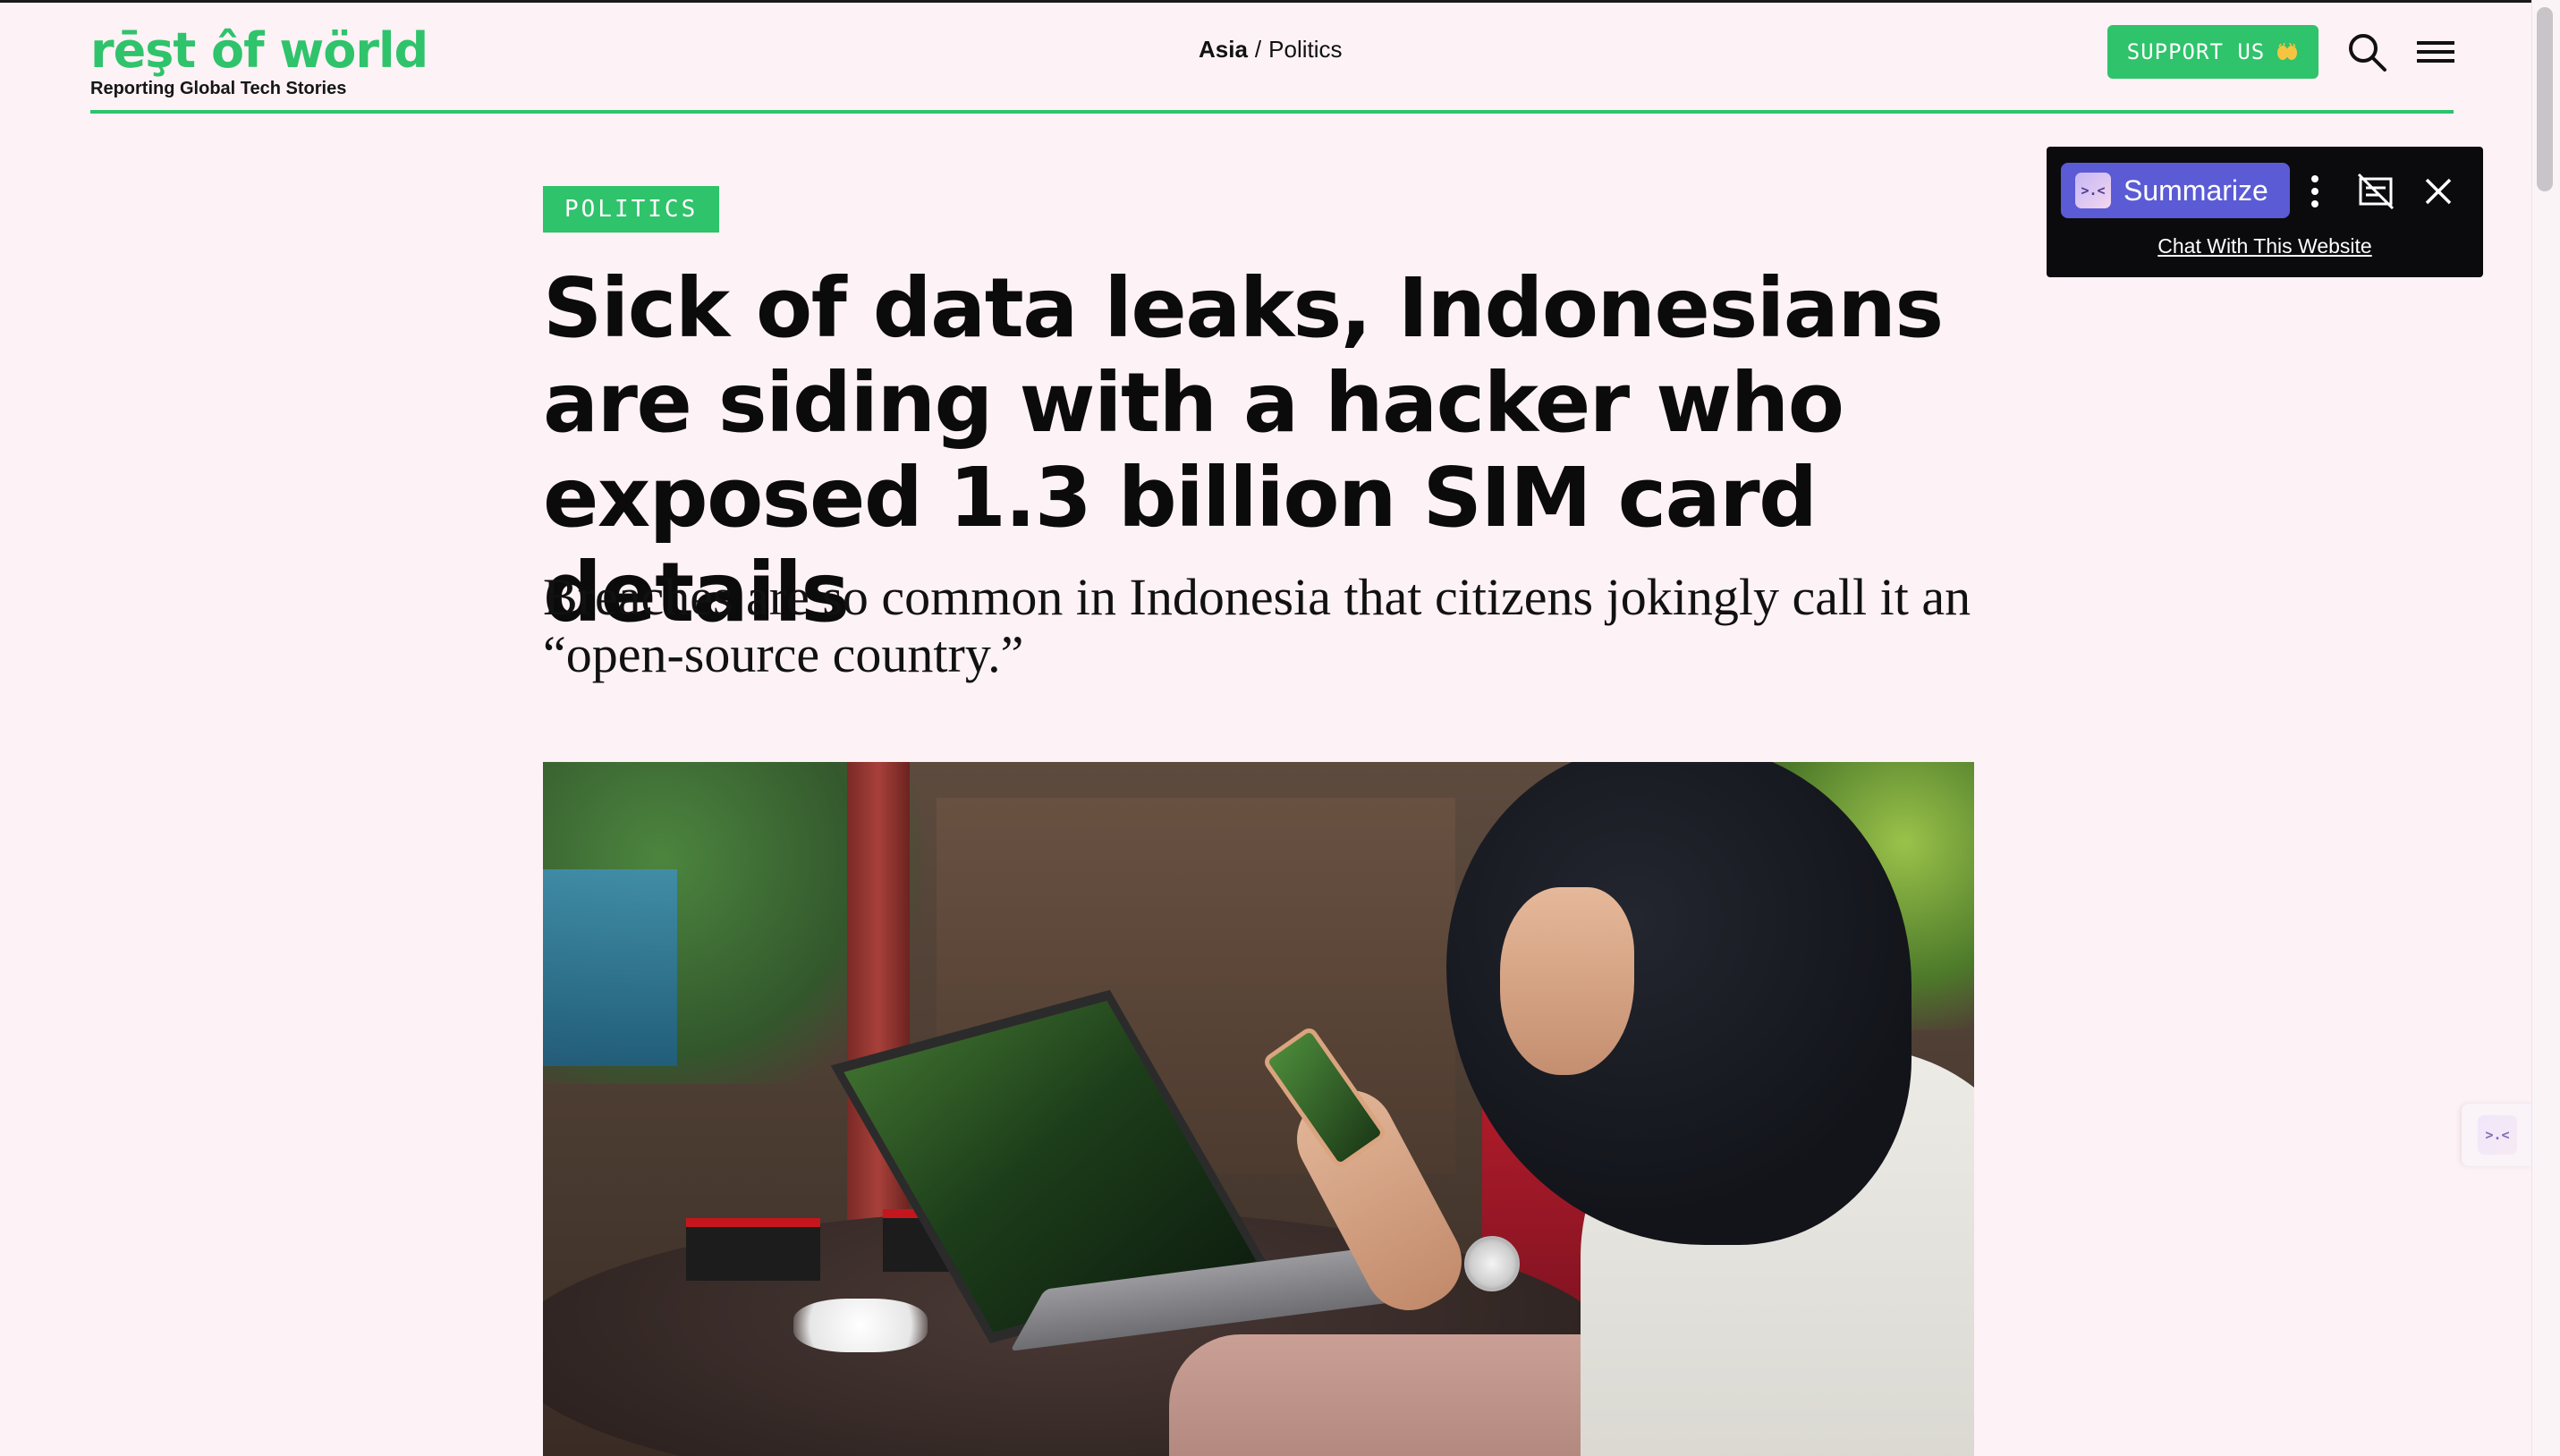 The width and height of the screenshot is (2560, 1456). I want to click on summarize-label: Summarize, so click(2195, 190).